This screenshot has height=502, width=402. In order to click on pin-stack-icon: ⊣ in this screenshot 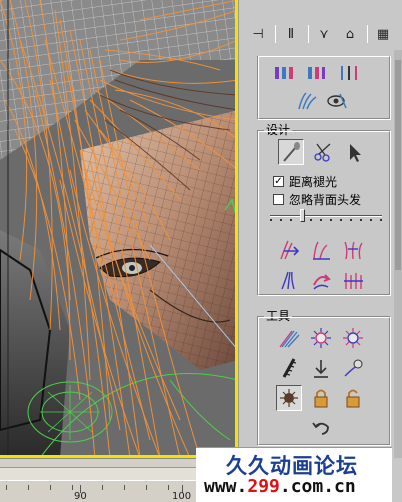, I will do `click(258, 34)`.